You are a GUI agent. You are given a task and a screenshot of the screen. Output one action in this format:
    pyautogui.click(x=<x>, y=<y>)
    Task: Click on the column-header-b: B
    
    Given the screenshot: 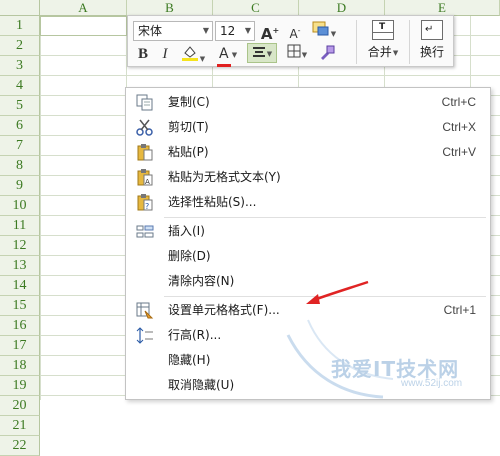 What is the action you would take?
    pyautogui.click(x=170, y=8)
    